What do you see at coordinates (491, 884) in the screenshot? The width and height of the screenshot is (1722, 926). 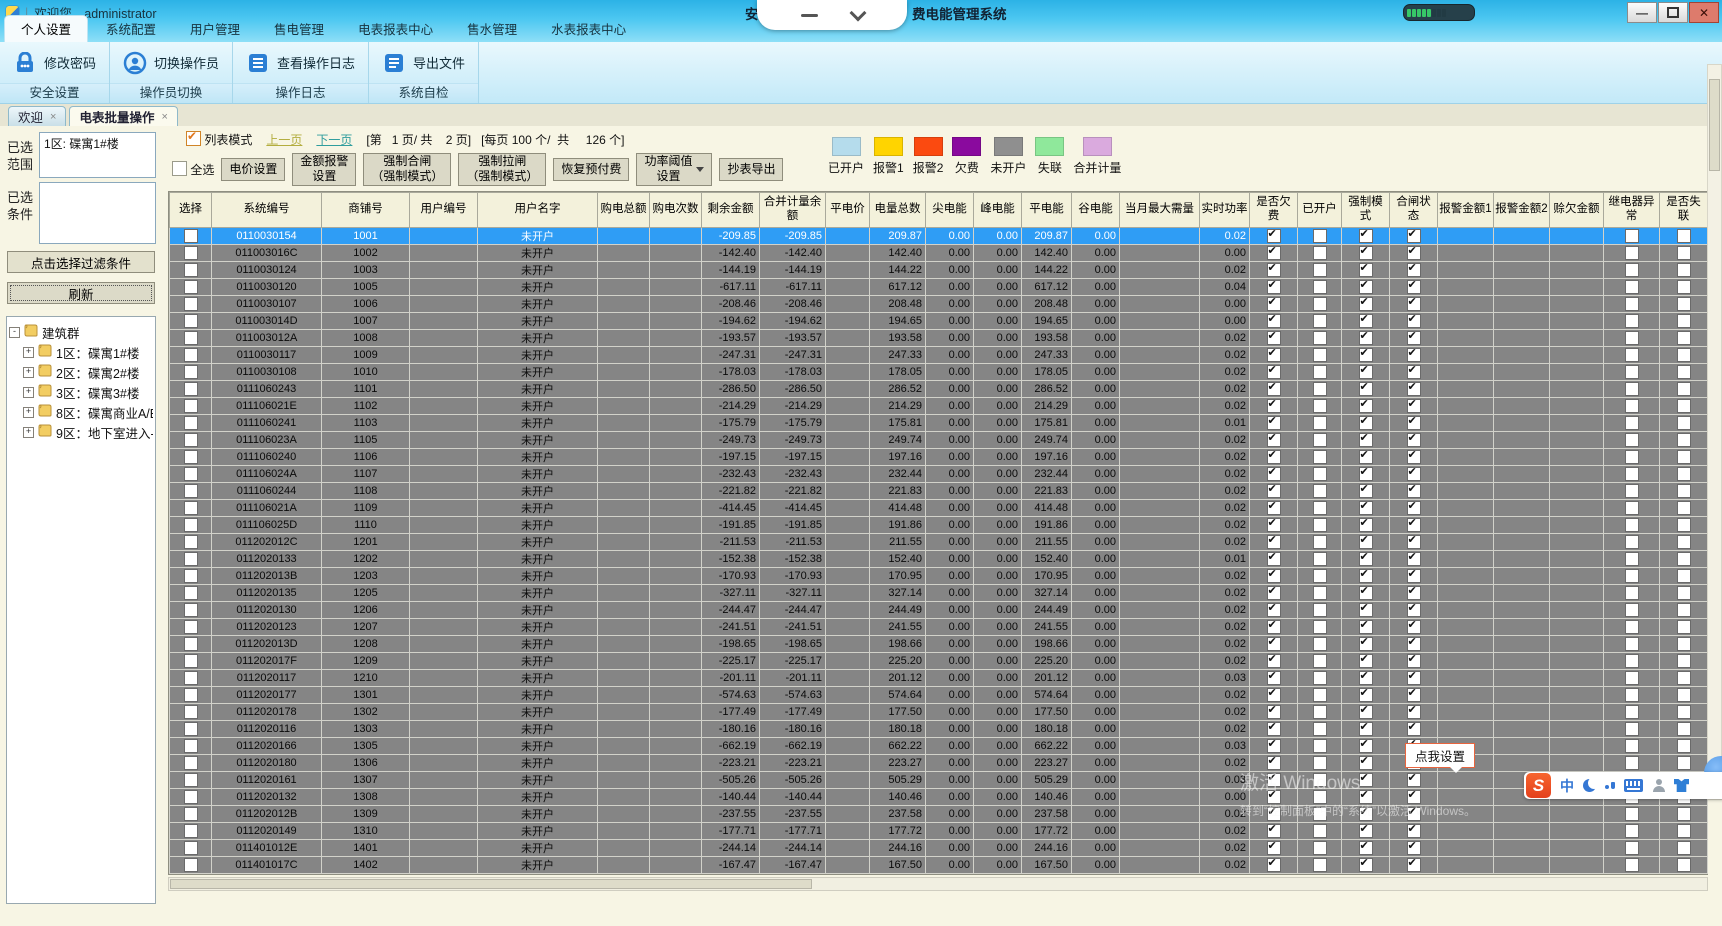 I see `horizontal-scrollbar-thumb` at bounding box center [491, 884].